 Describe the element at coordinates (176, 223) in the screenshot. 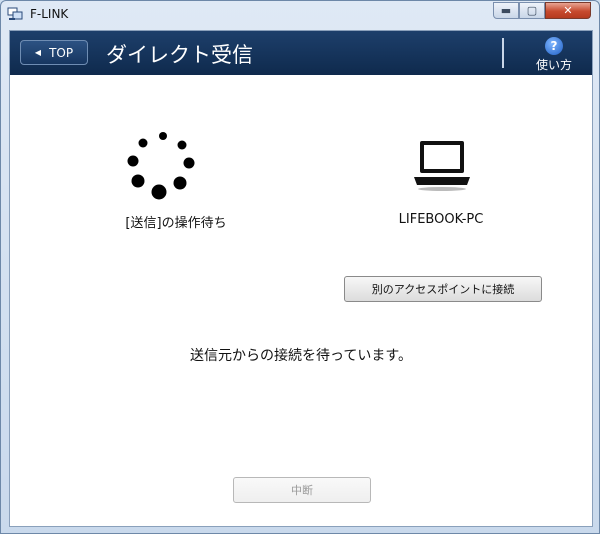

I see `status-label: [送信]の操作待ち` at that location.